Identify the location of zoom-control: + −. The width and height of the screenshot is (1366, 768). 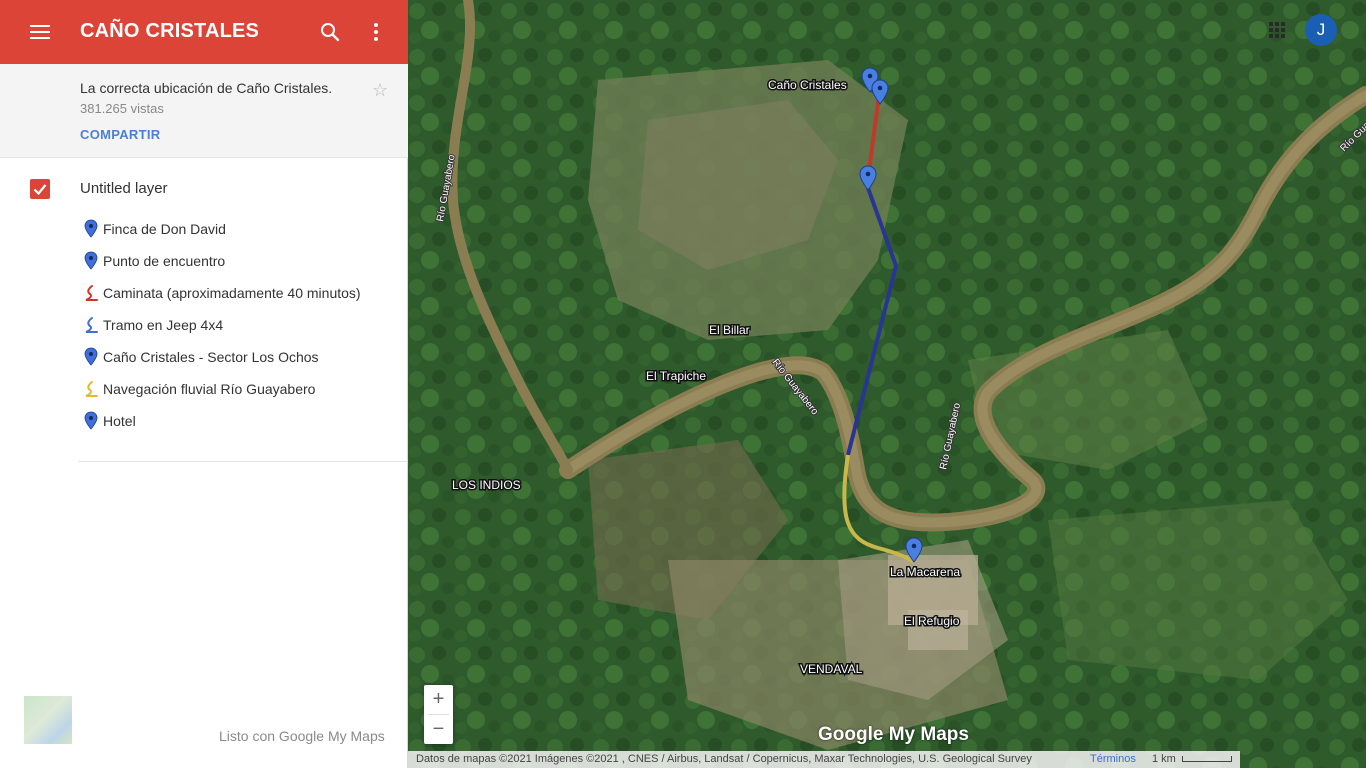
(438, 714).